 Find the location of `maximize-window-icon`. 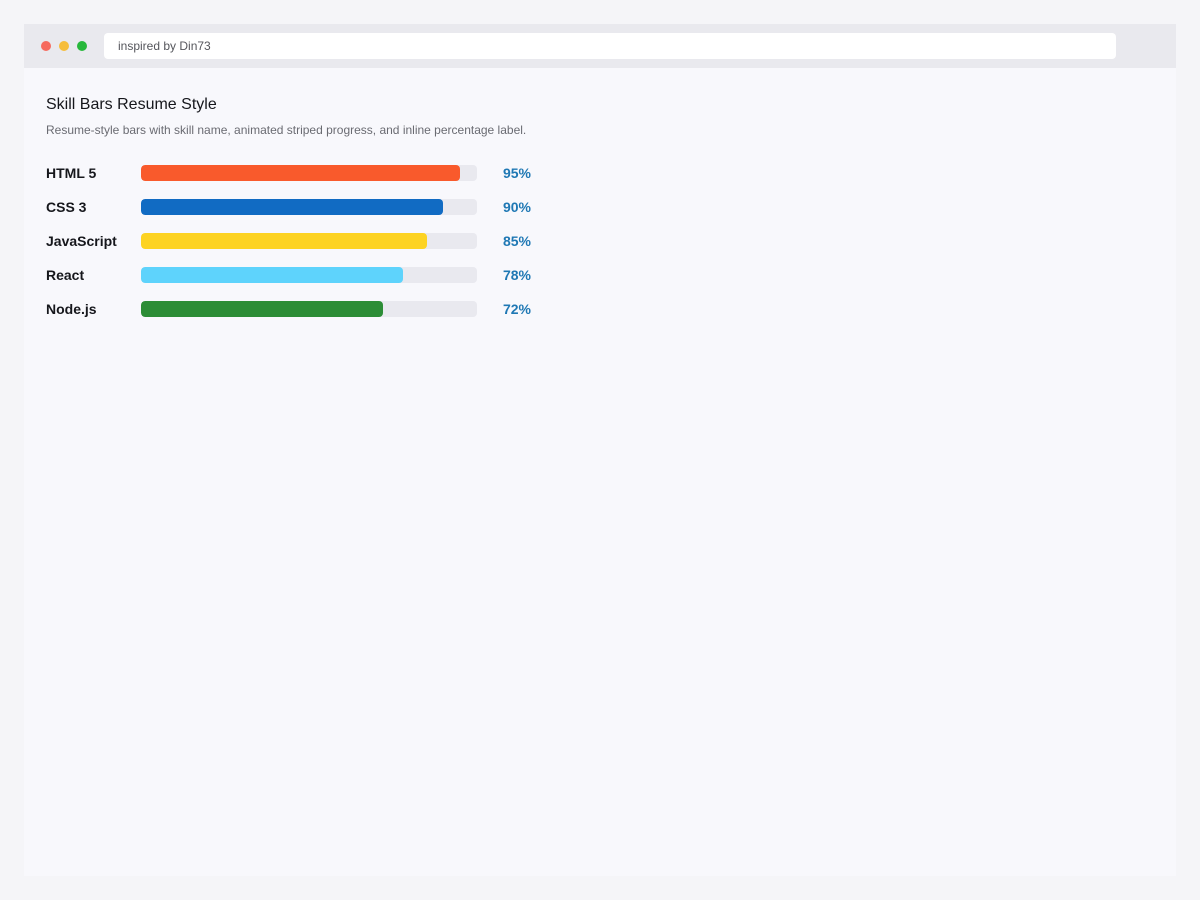

maximize-window-icon is located at coordinates (82, 46).